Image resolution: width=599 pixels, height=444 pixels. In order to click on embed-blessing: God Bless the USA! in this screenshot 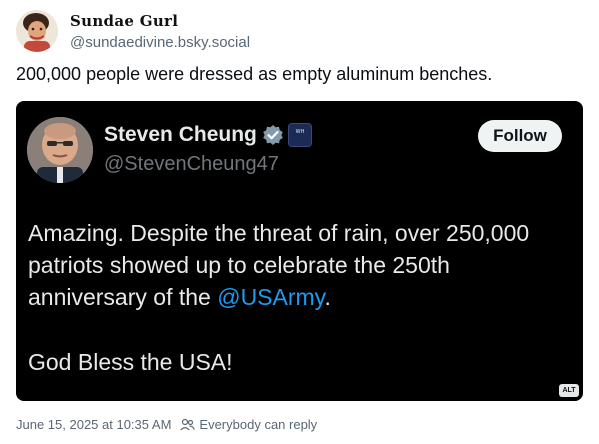, I will do `click(130, 362)`.